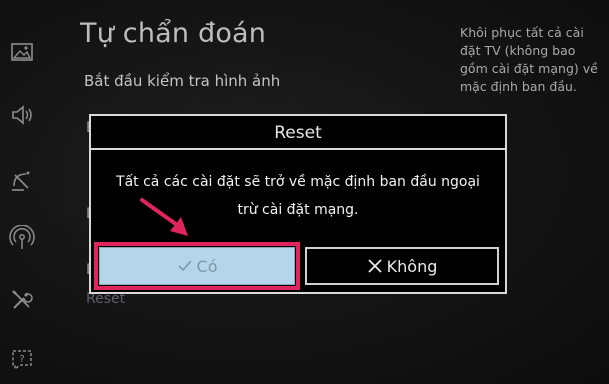 This screenshot has width=609, height=384. I want to click on no-button: Không, so click(402, 266).